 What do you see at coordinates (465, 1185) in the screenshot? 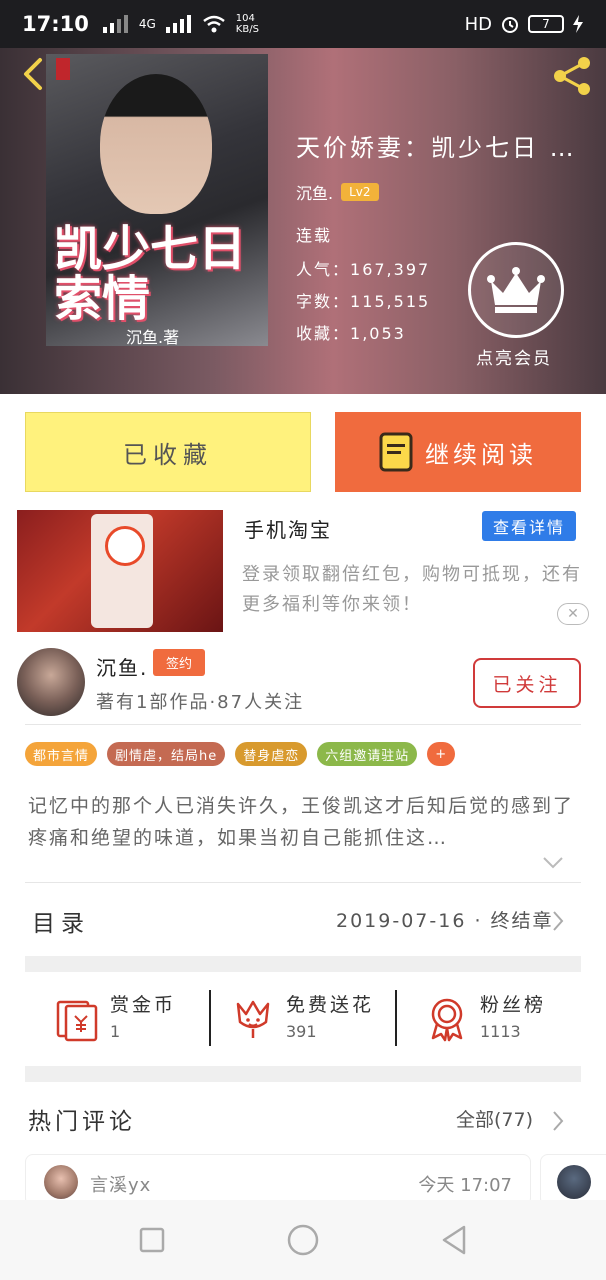
I see `comment-time: 今天 17:07` at bounding box center [465, 1185].